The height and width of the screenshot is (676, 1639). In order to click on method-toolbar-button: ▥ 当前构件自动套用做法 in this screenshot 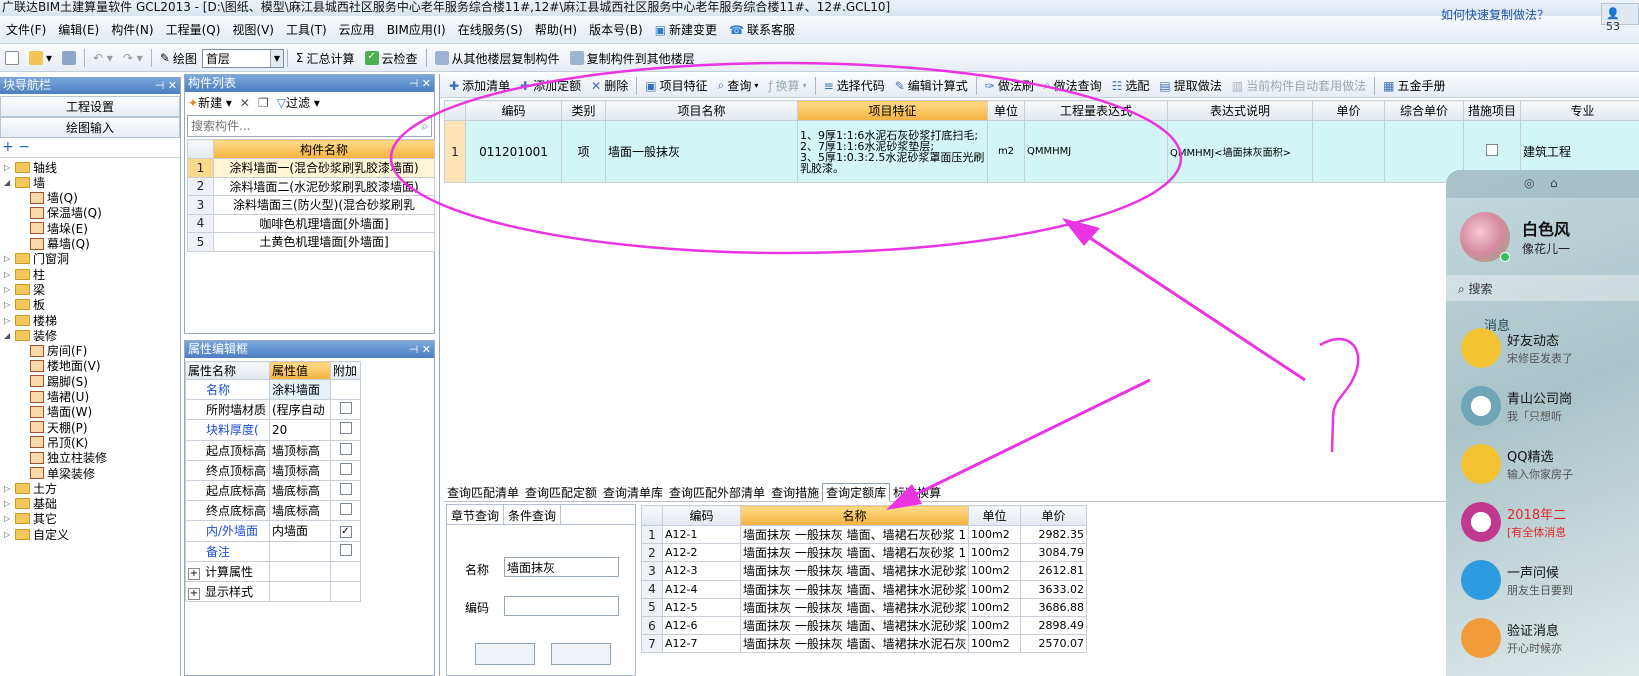, I will do `click(1299, 85)`.